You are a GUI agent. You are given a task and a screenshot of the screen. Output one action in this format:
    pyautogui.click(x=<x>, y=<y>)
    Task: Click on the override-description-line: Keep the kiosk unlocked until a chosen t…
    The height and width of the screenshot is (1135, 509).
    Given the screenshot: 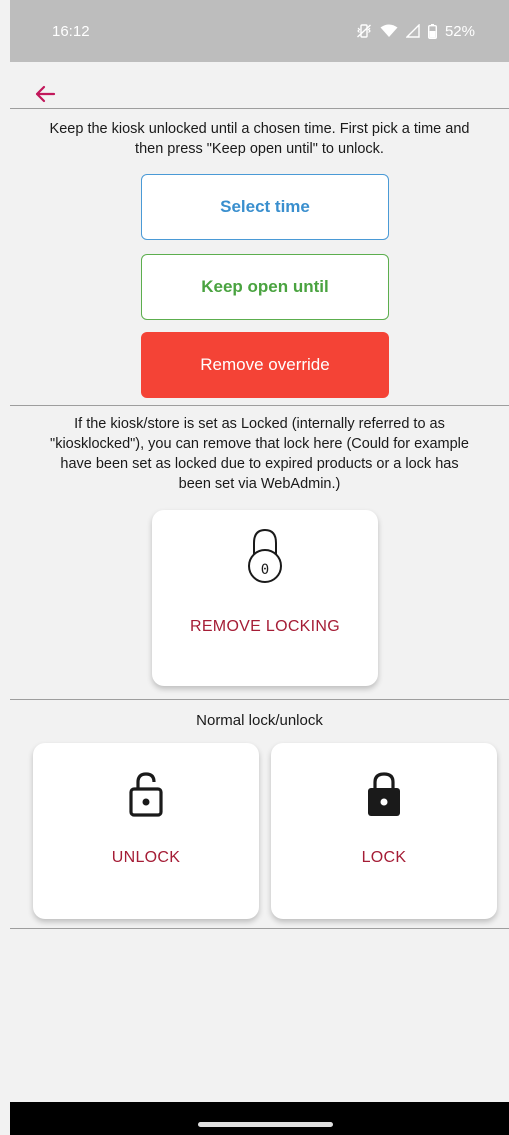 What is the action you would take?
    pyautogui.click(x=259, y=129)
    